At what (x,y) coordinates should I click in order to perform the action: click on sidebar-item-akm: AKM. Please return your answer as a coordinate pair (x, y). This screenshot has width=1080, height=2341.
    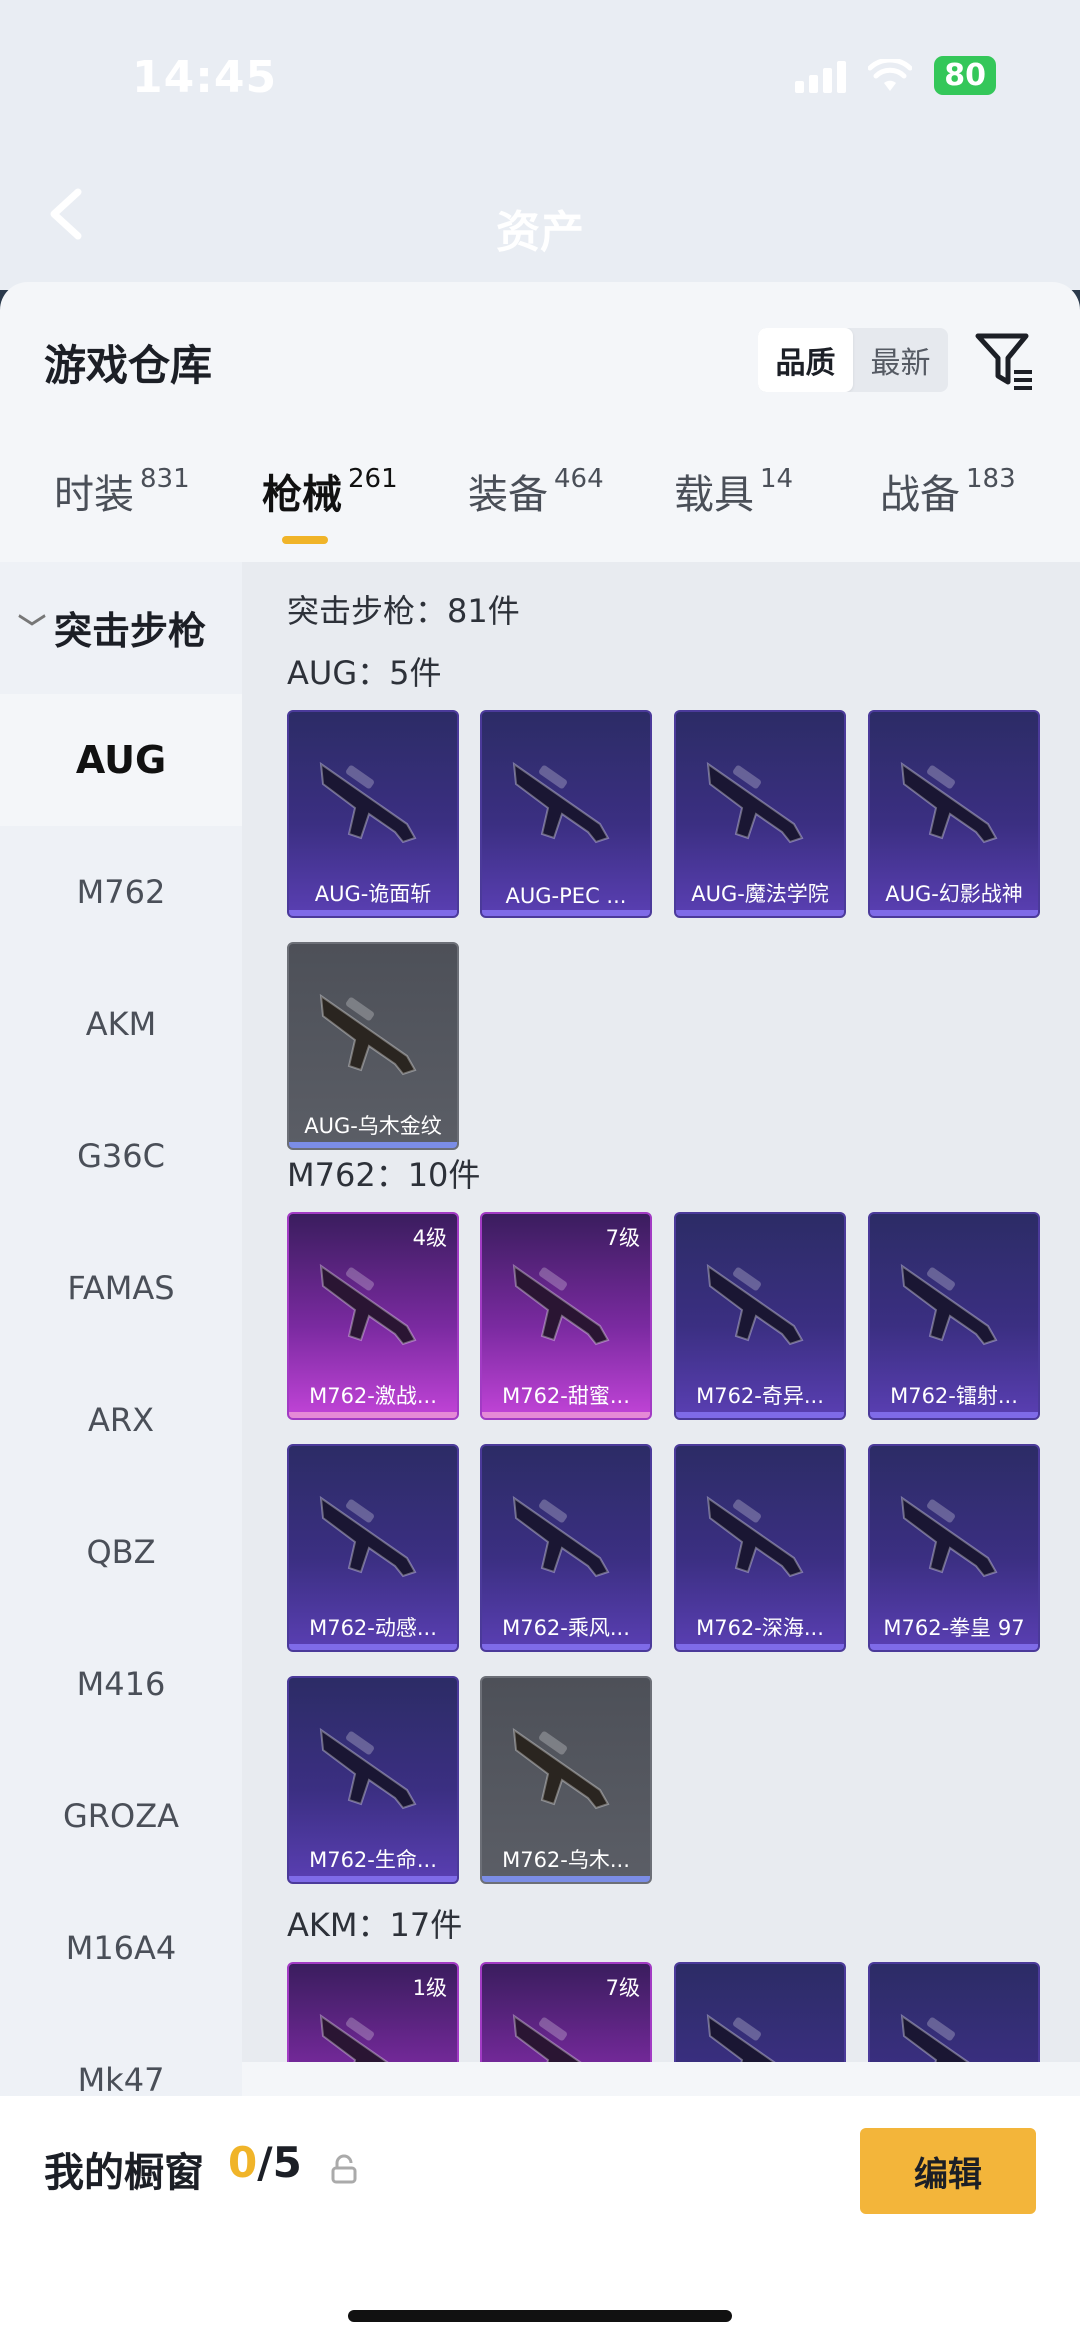
    Looking at the image, I should click on (121, 1024).